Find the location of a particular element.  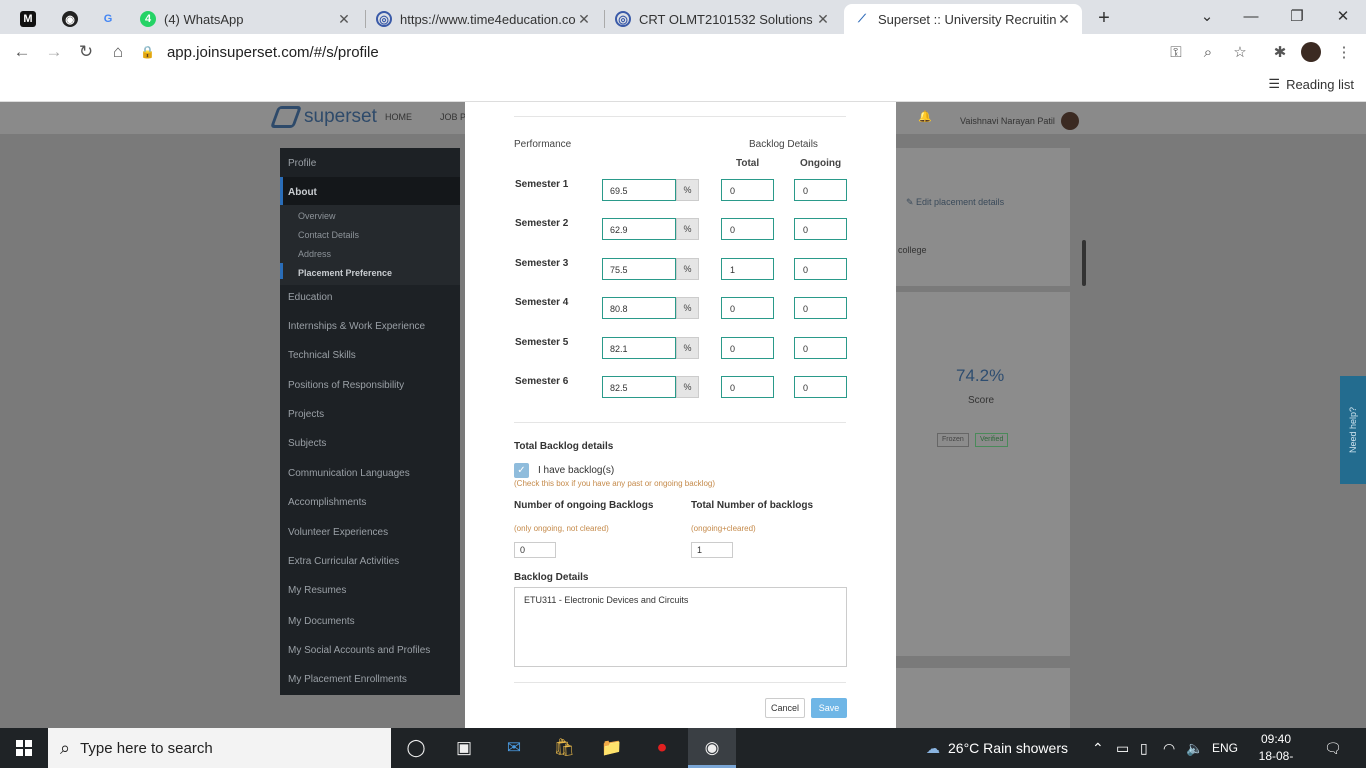

need-help-button: Need help? is located at coordinates (1353, 430).